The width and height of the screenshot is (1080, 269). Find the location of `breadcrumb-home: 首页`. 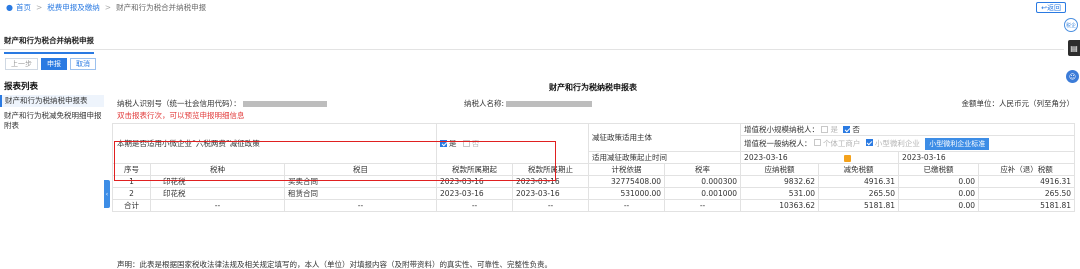

breadcrumb-home: 首页 is located at coordinates (23, 7).